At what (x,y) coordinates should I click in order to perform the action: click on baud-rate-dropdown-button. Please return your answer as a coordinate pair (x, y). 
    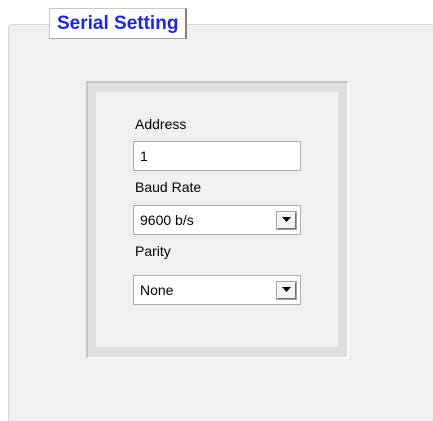
    Looking at the image, I should click on (286, 220).